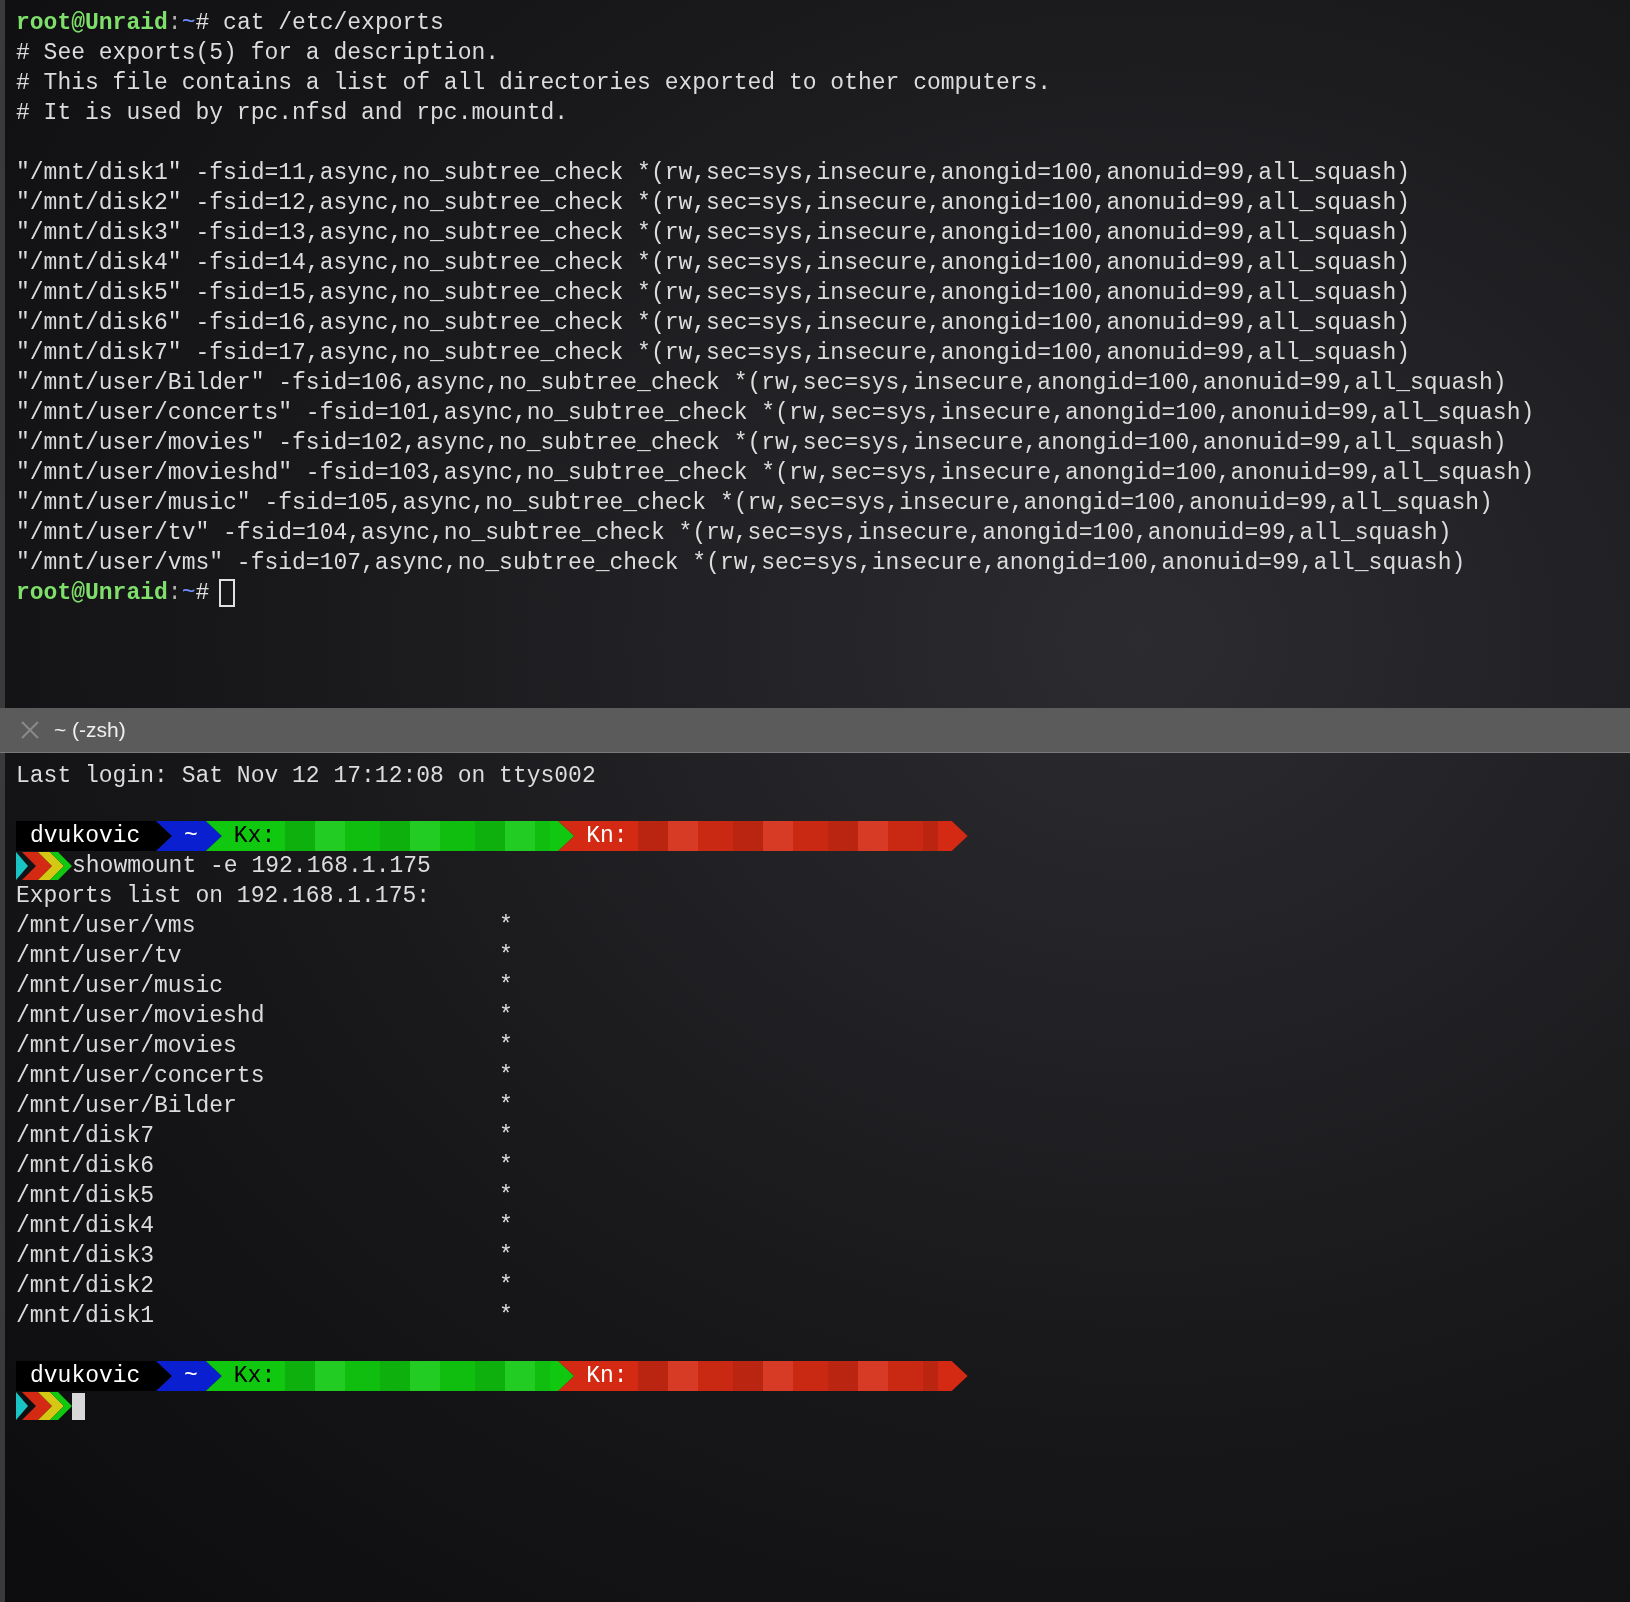 Image resolution: width=1630 pixels, height=1602 pixels. Describe the element at coordinates (713, 233) in the screenshot. I see `terminal-line: "/mnt/disk3" -fsid=13,async,no_subtree_check *(rw,sec=sys,insecure,anongid=100,anonuid=99,all_squash)` at that location.